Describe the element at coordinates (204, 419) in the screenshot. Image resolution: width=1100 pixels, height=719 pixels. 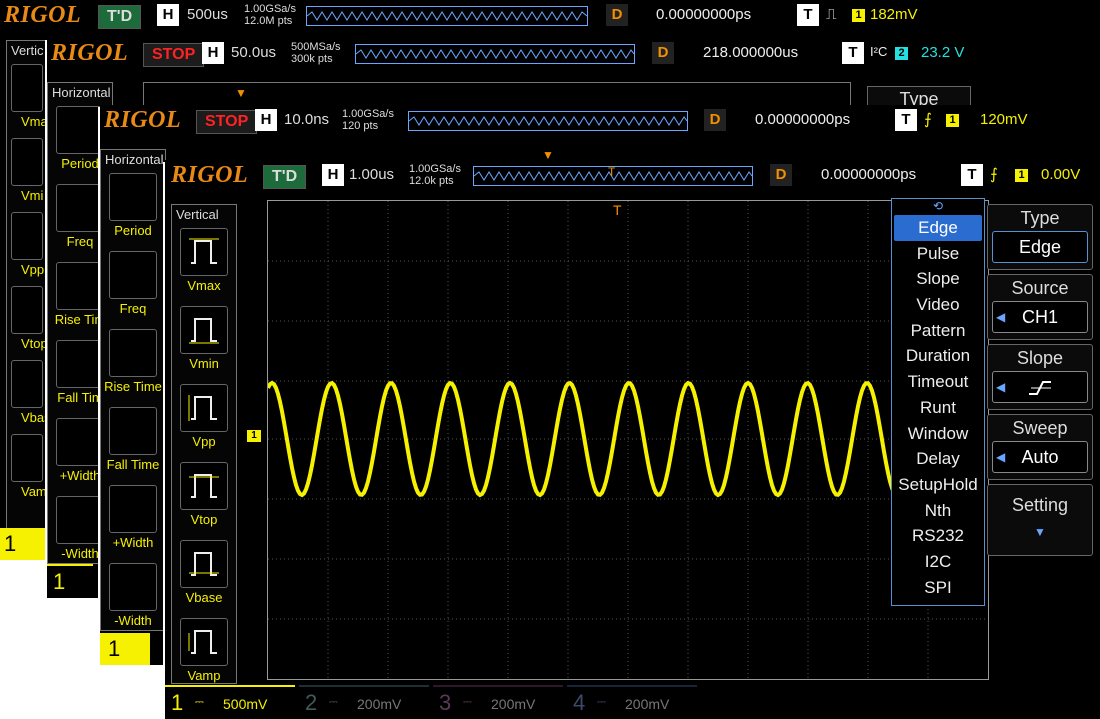
I see `measure-item: Vpp` at that location.